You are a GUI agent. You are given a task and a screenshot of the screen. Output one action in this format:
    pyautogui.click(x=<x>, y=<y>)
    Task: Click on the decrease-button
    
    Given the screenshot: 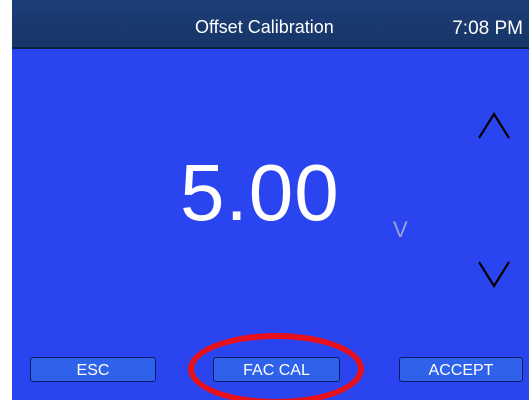 What is the action you would take?
    pyautogui.click(x=494, y=274)
    